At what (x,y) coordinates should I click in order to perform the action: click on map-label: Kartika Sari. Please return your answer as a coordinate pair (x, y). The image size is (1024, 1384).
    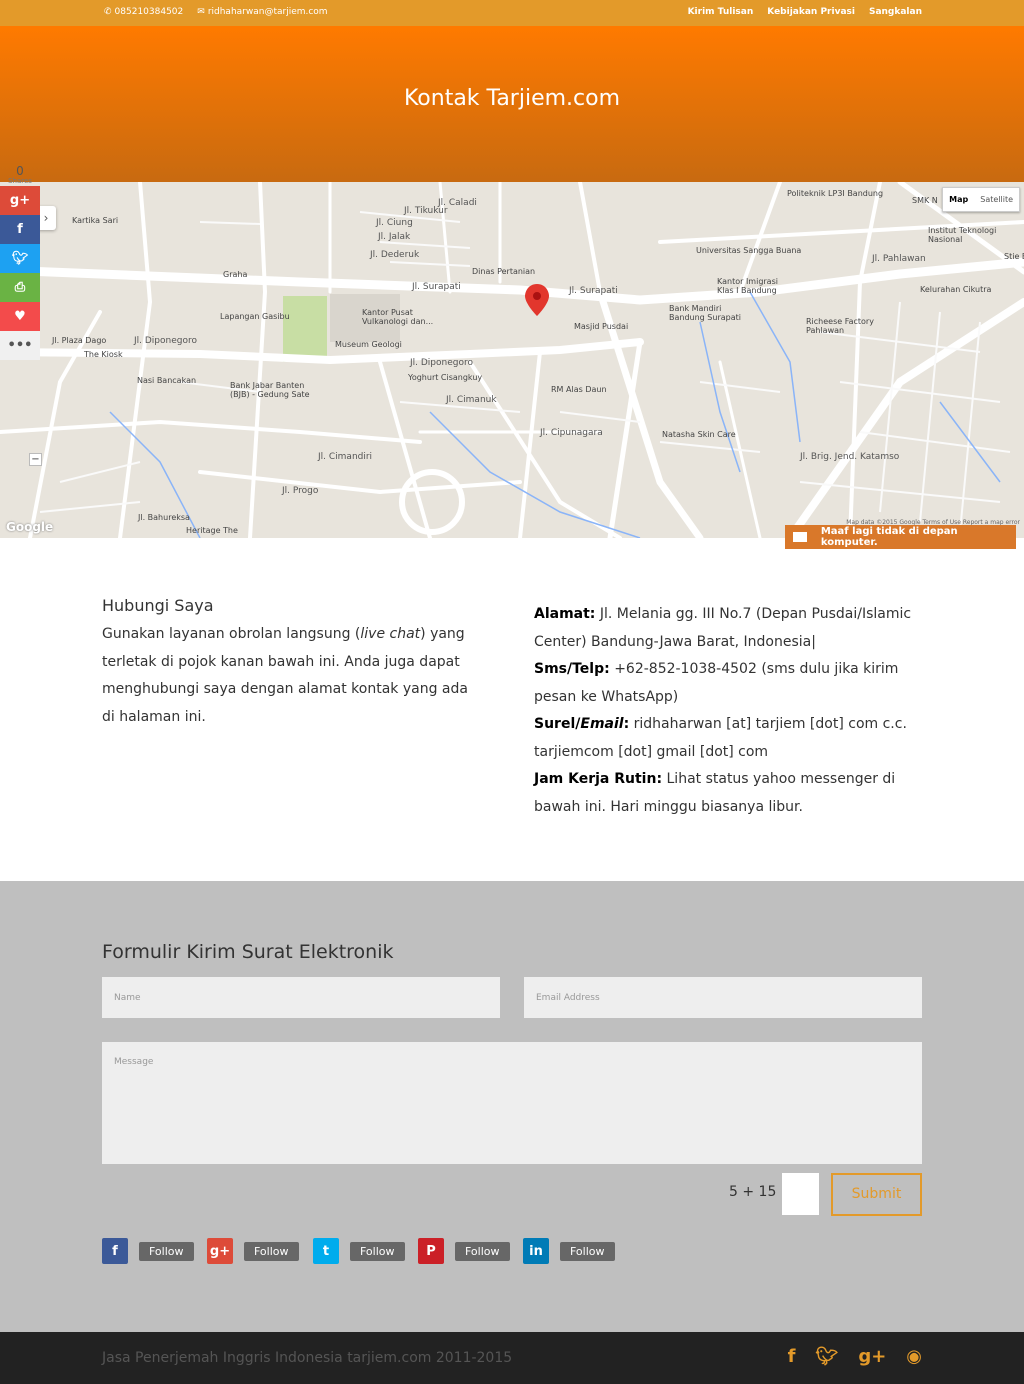
    Looking at the image, I should click on (95, 220).